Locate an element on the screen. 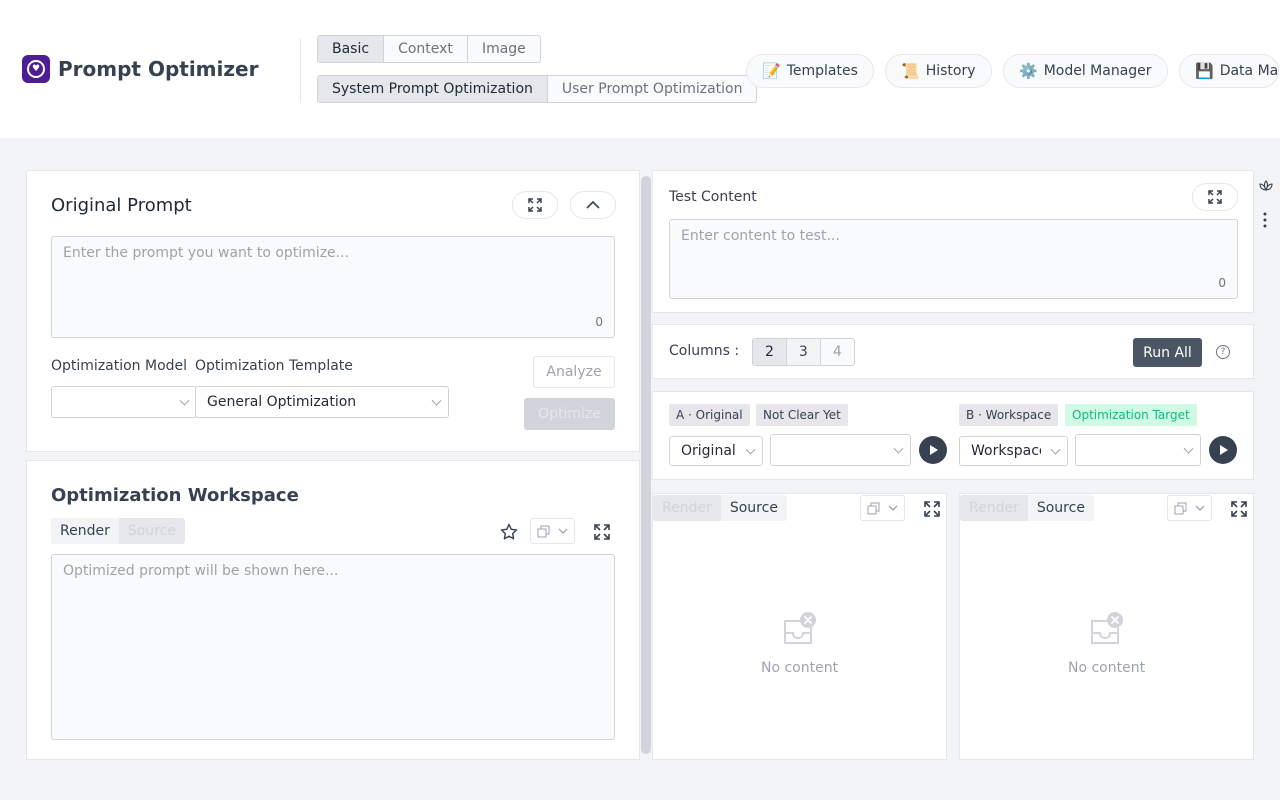  workspace-view-tabs: Render Source is located at coordinates (118, 531).